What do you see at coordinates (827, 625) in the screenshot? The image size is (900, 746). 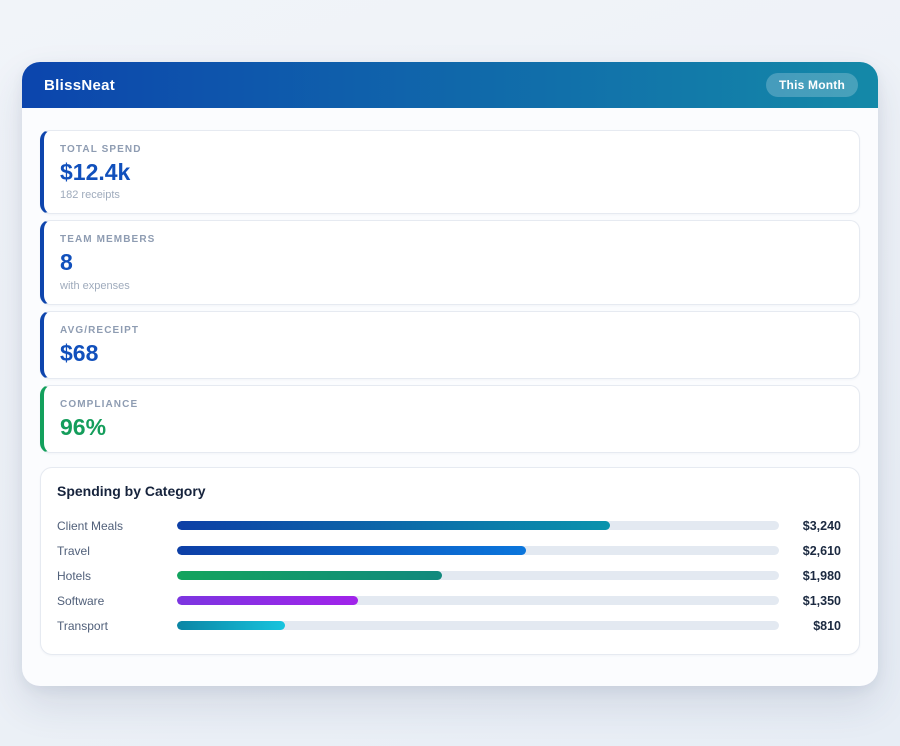 I see `chart-value-label: $810` at bounding box center [827, 625].